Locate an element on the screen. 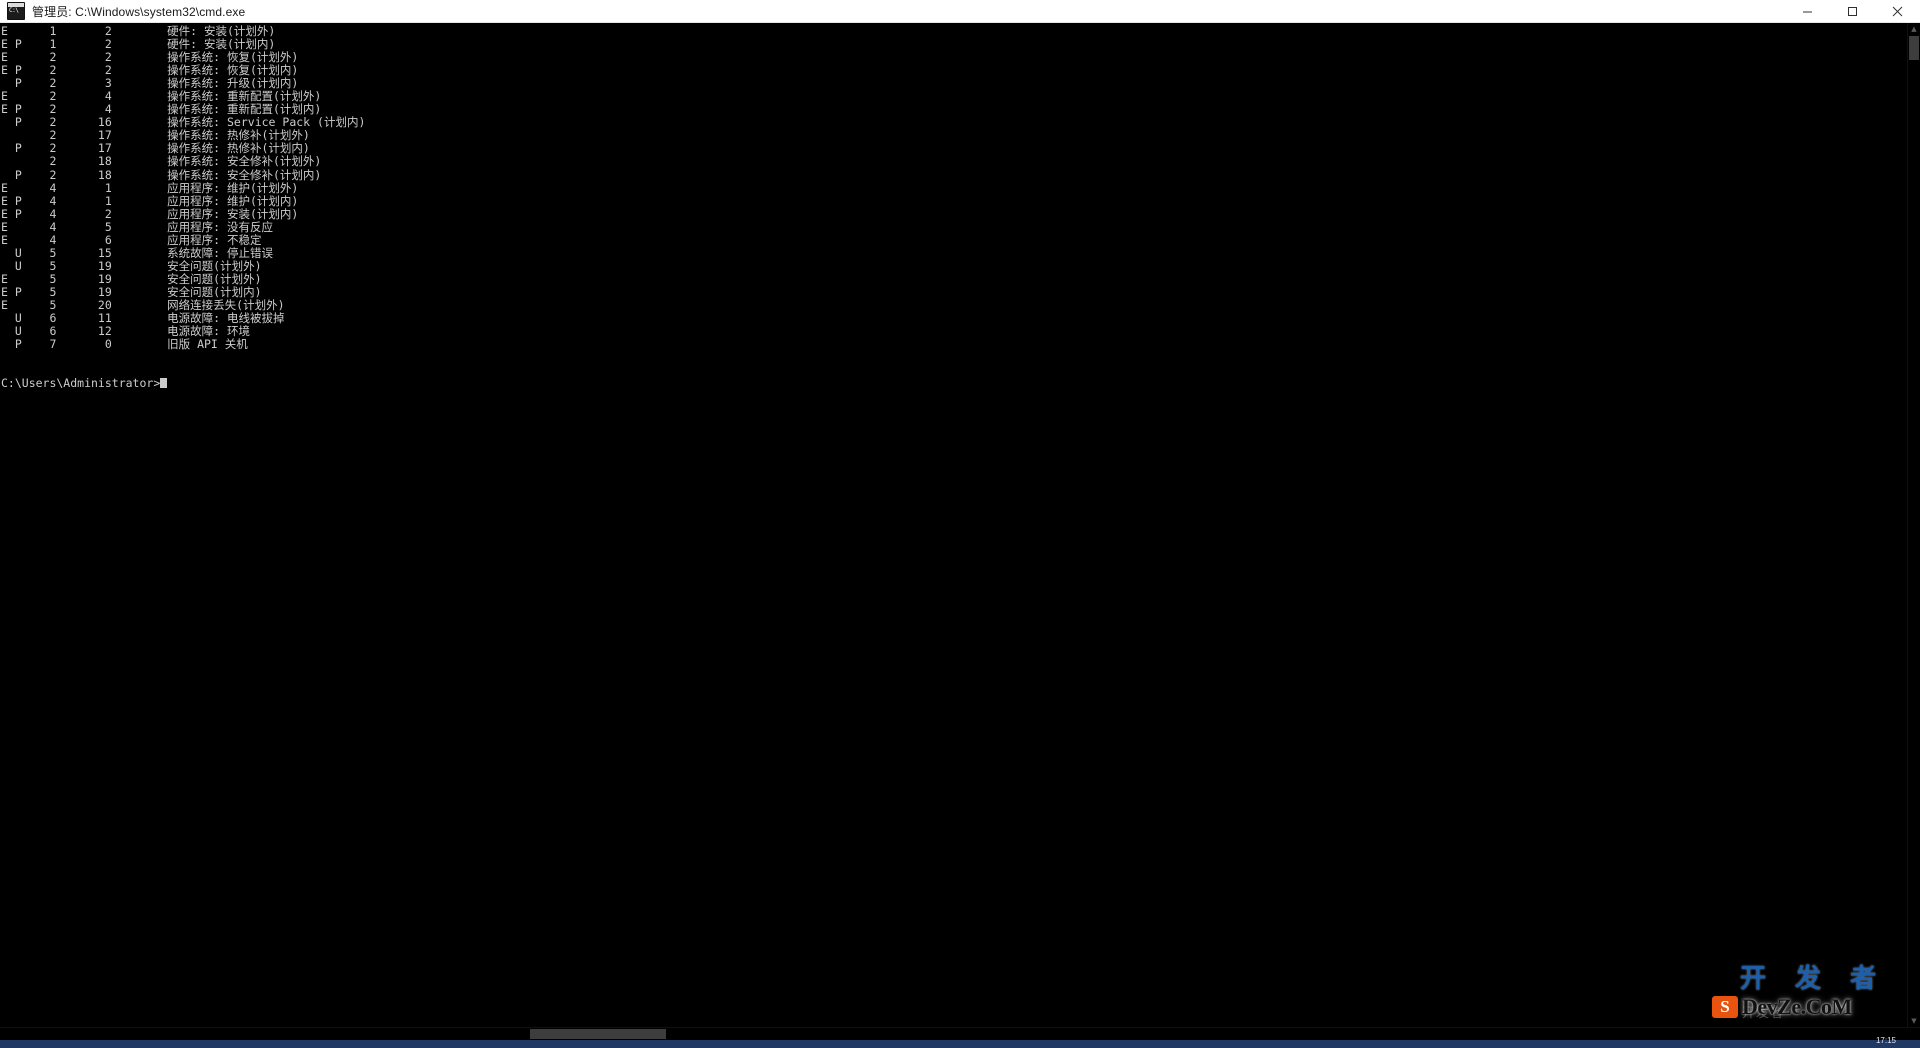  console-row: E 4 5 应用程序: 没有反应 is located at coordinates (137, 226).